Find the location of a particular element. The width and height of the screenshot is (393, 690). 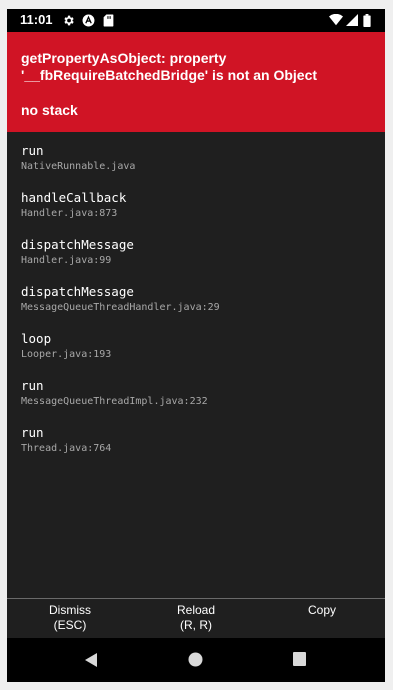

frame-file: Handler.java:873 is located at coordinates (69, 213).